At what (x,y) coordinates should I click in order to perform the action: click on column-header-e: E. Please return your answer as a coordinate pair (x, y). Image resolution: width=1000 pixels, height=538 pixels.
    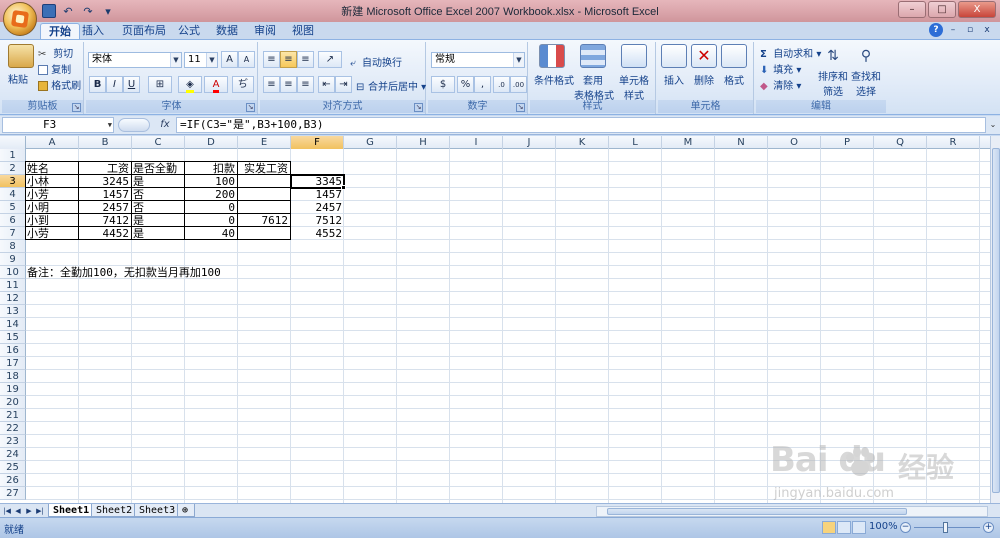
    Looking at the image, I should click on (264, 142).